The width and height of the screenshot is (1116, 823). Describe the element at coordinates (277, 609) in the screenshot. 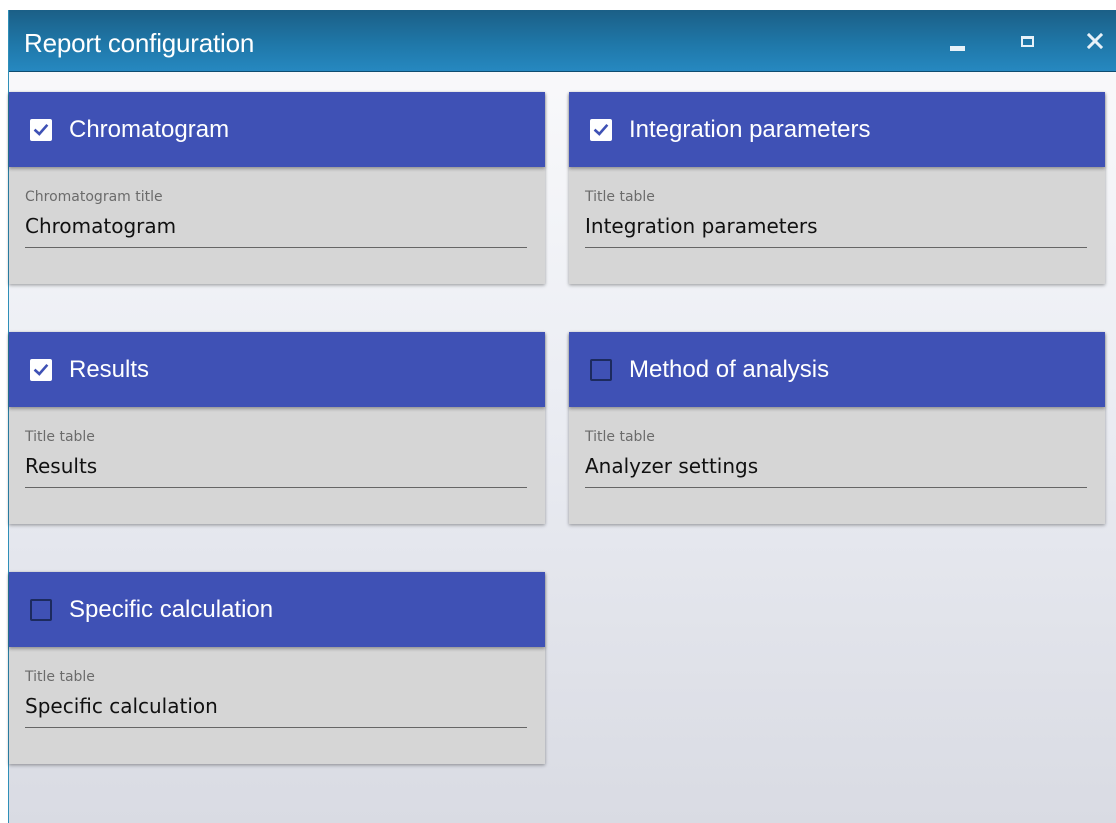

I see `section-header-specific-calculation: Specific calculation` at that location.